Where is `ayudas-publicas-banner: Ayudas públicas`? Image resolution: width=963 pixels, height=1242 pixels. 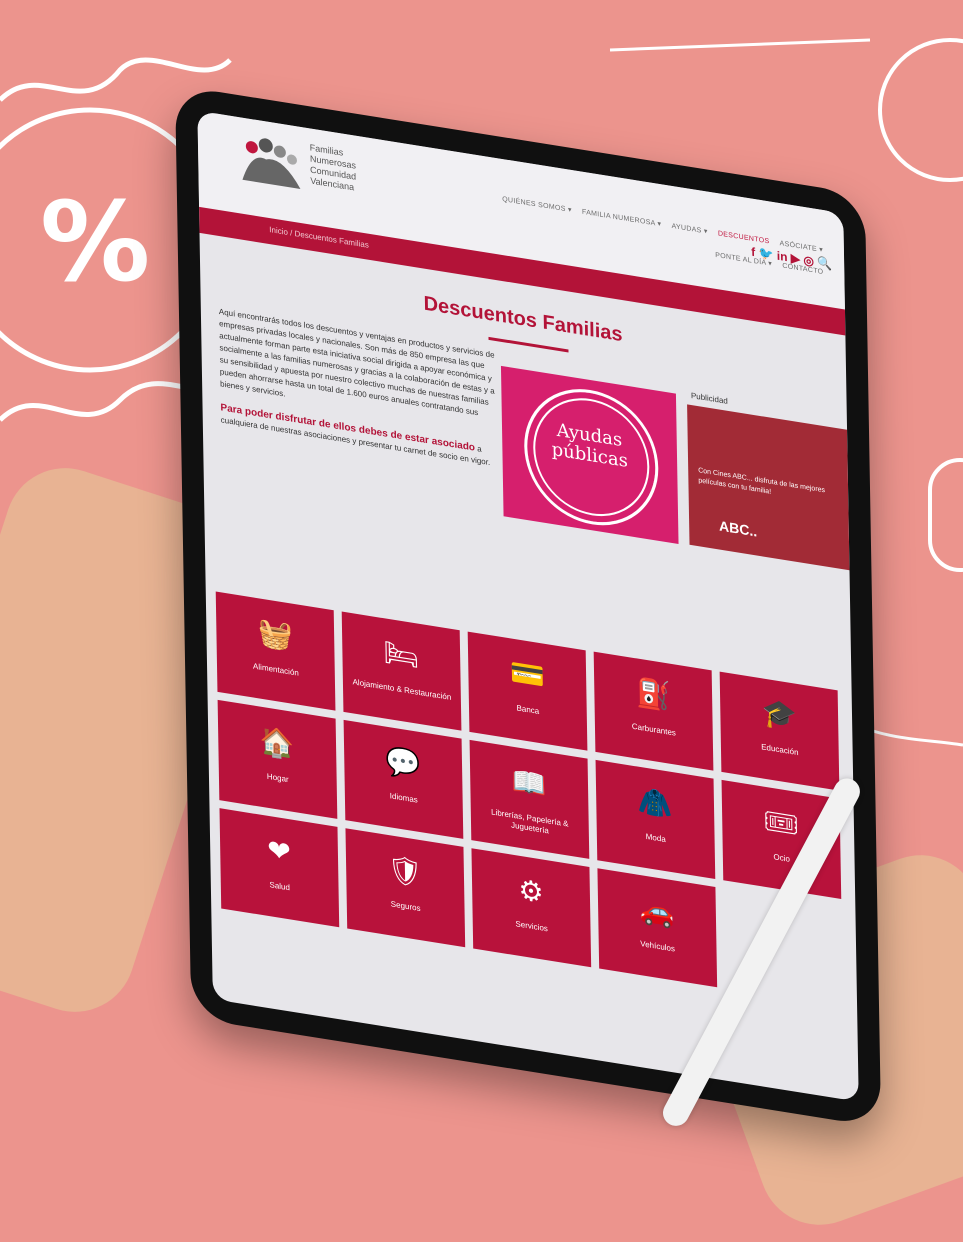 ayudas-publicas-banner: Ayudas públicas is located at coordinates (589, 455).